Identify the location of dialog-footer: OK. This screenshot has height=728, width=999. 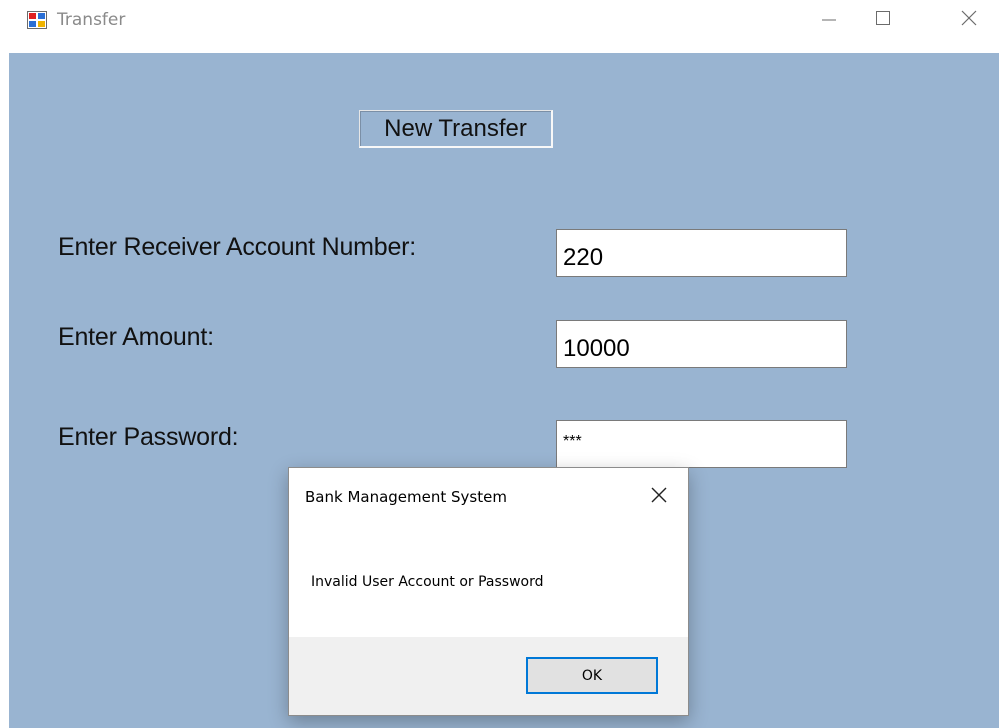
(488, 676).